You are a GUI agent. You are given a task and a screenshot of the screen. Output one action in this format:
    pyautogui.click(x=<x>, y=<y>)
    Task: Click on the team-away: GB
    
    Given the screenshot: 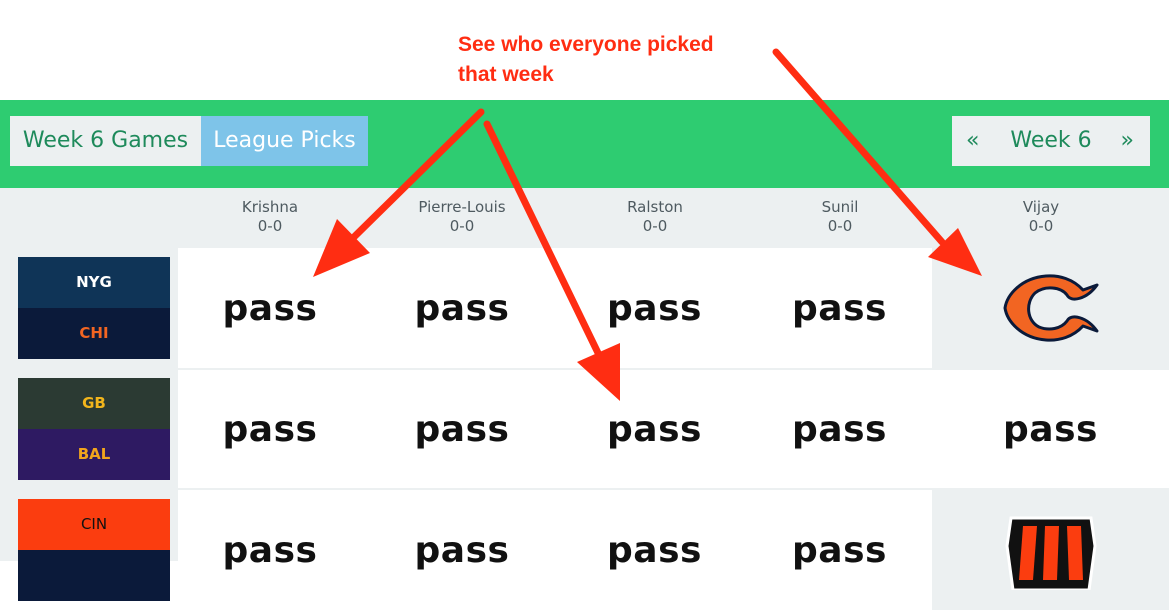 What is the action you would take?
    pyautogui.click(x=94, y=403)
    